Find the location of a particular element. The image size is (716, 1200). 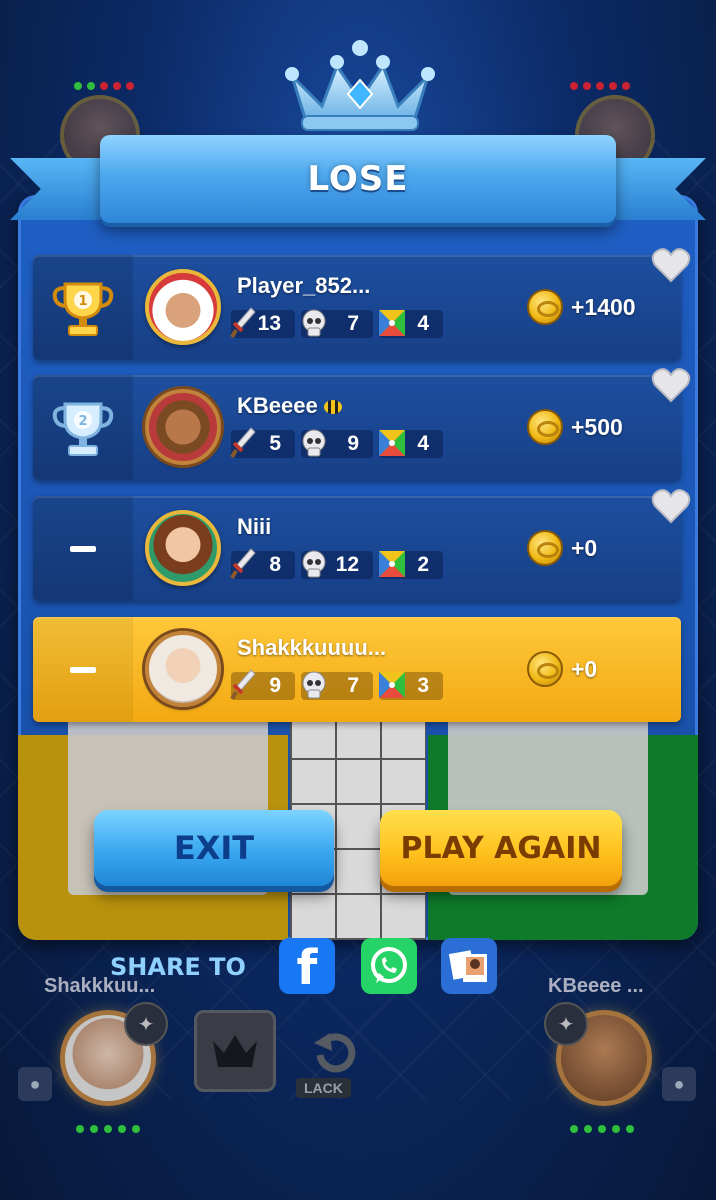

exit-button: EXIT is located at coordinates (214, 848).